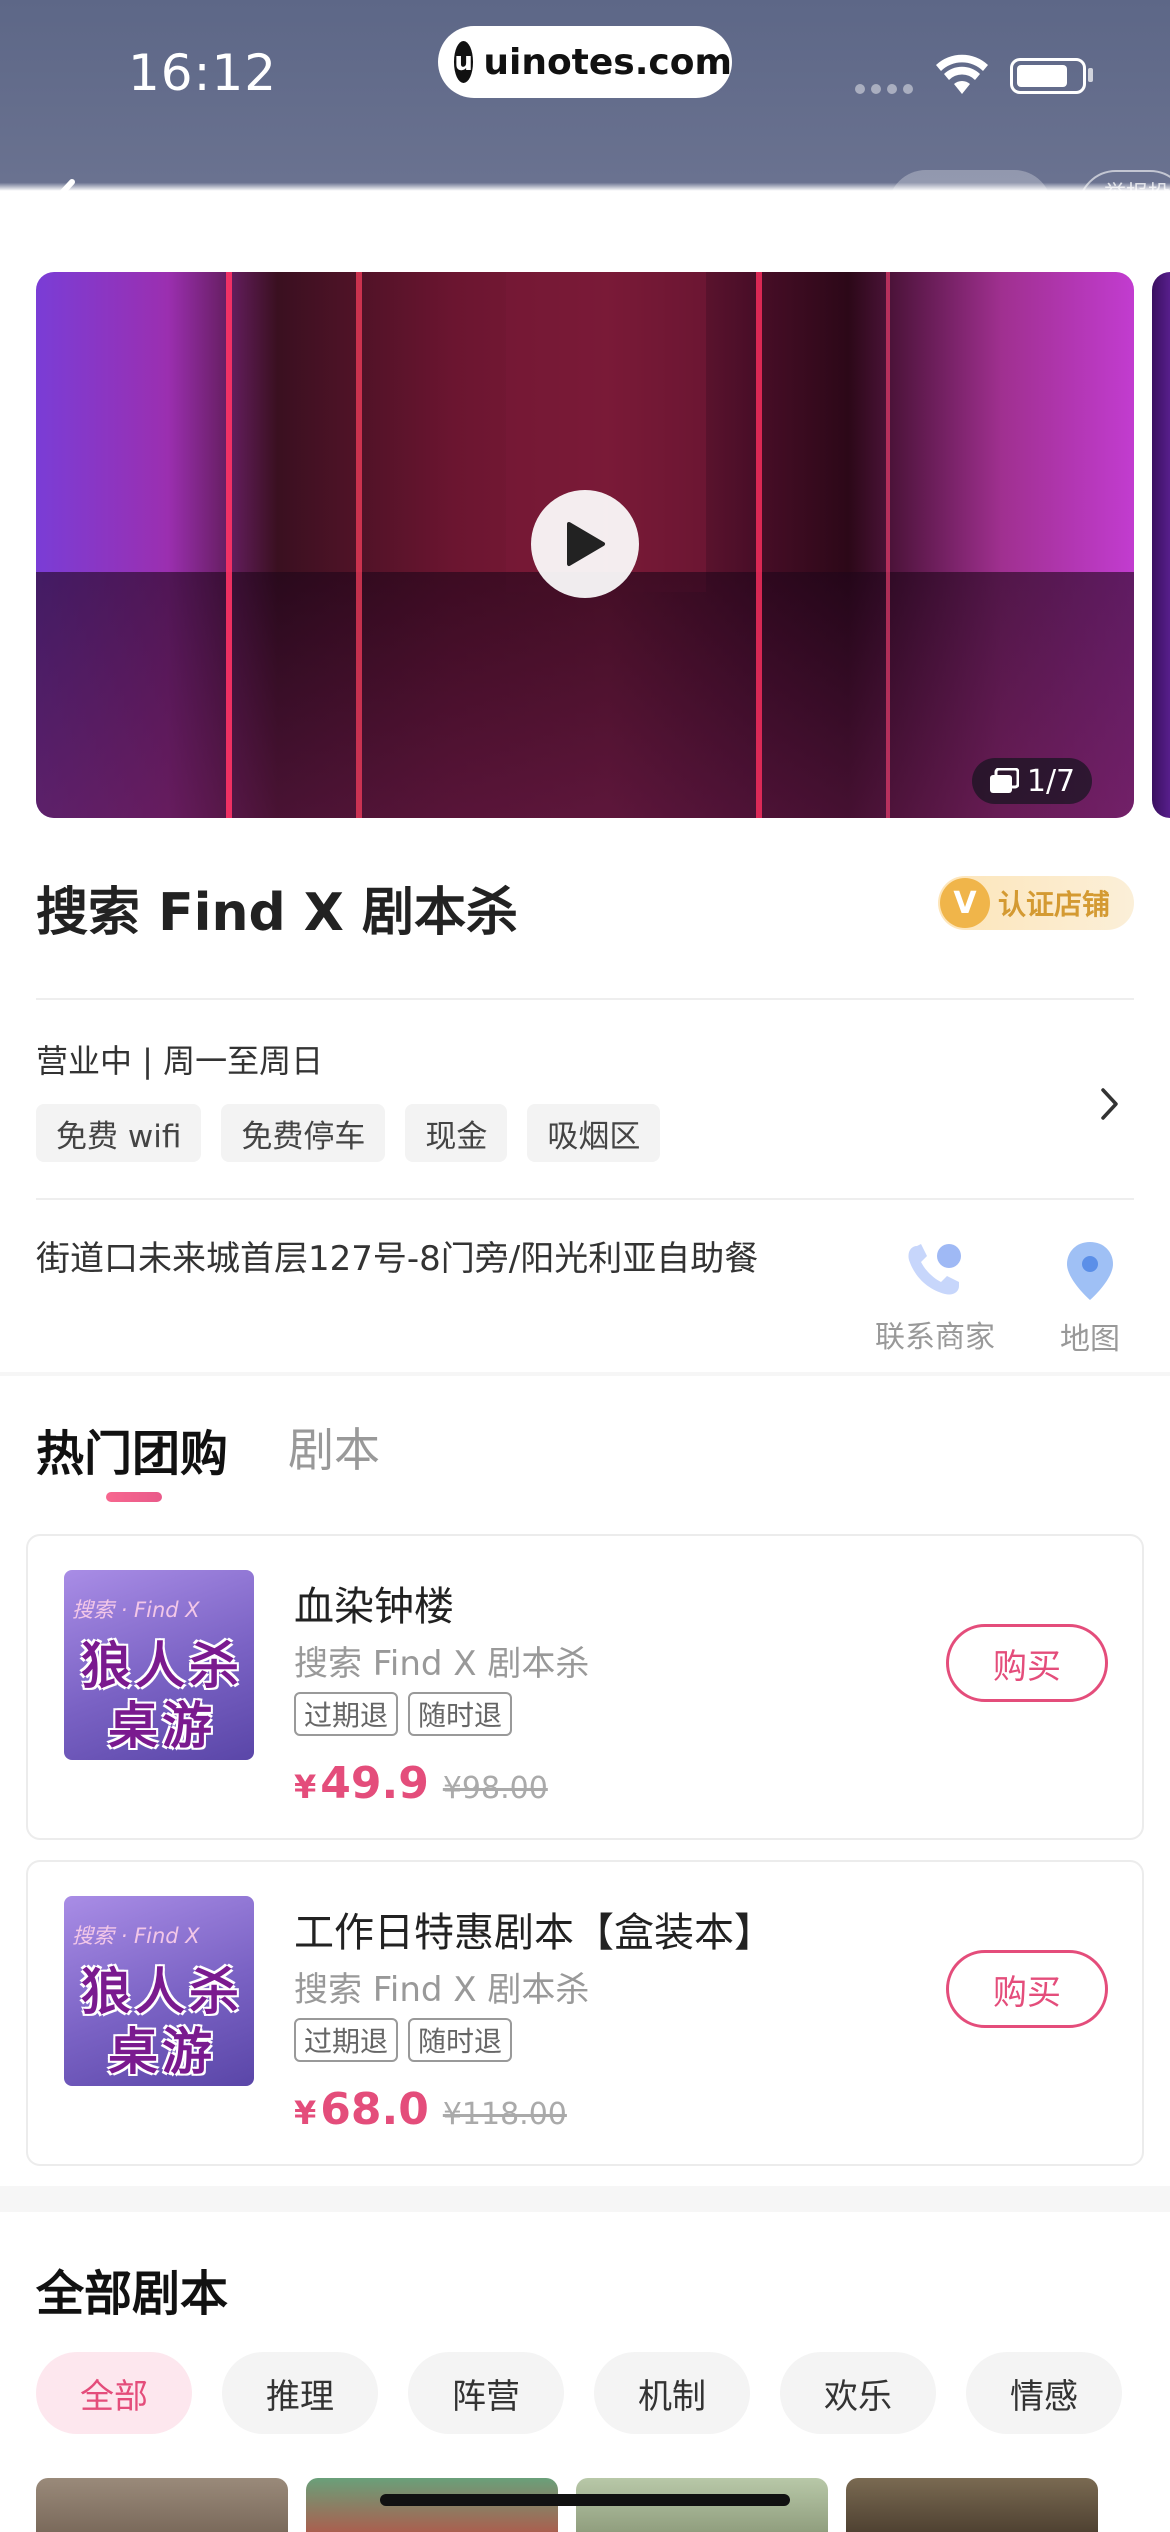  What do you see at coordinates (579, 2393) in the screenshot?
I see `script-filters: 全部 推理 阵营 机制 欢乐 情感` at bounding box center [579, 2393].